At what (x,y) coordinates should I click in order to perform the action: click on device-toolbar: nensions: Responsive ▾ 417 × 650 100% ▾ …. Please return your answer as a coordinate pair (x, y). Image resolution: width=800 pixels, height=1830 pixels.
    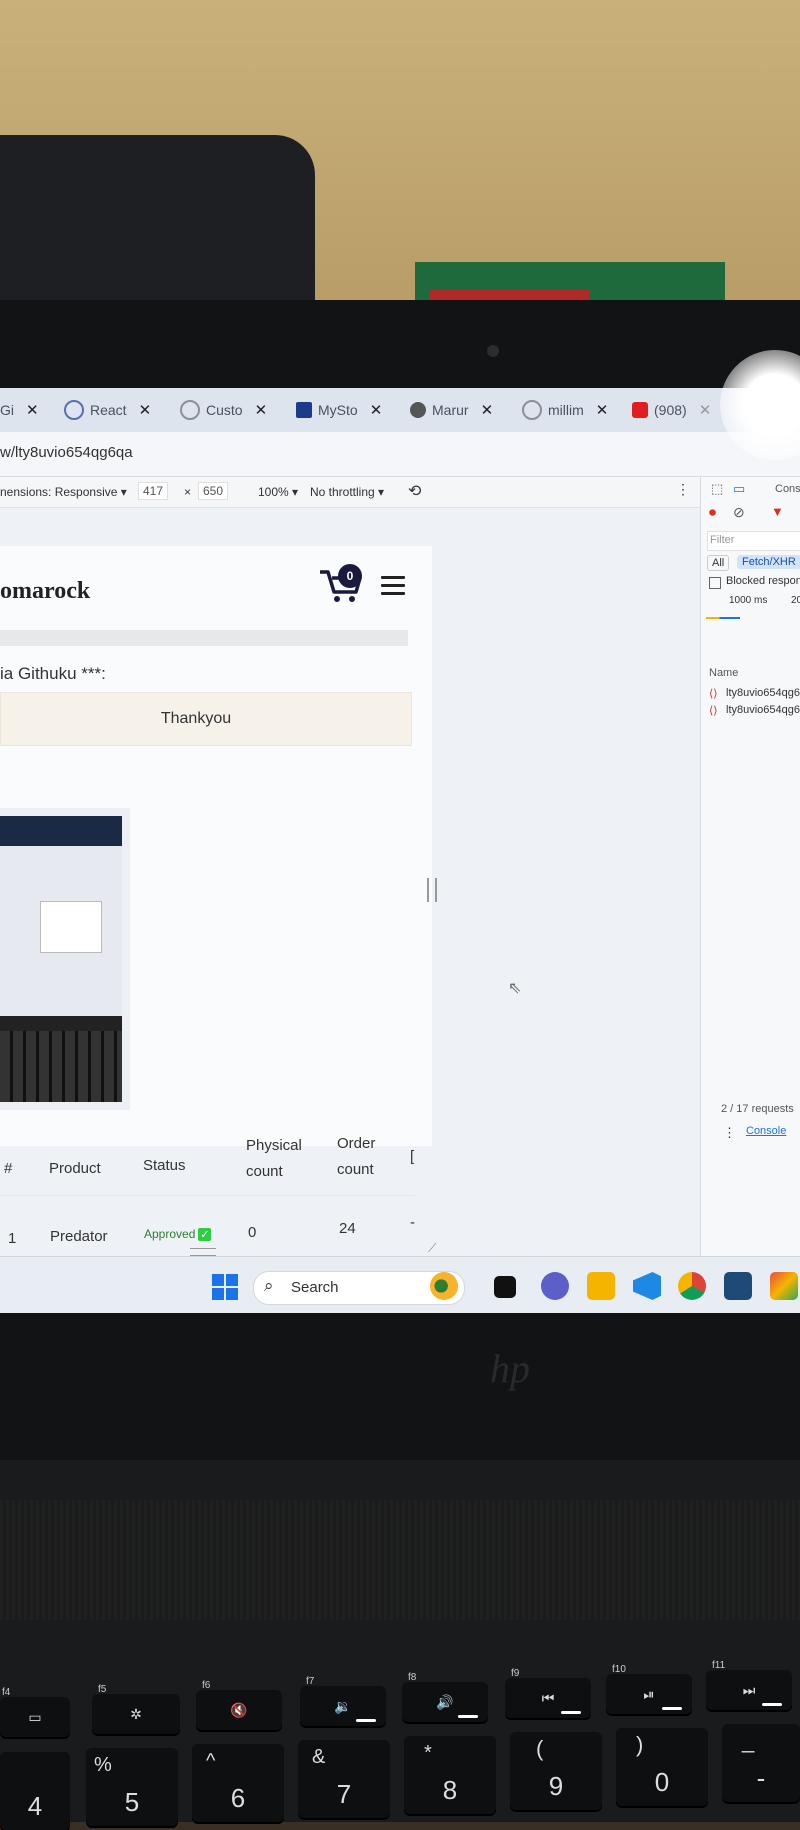
    Looking at the image, I should click on (350, 492).